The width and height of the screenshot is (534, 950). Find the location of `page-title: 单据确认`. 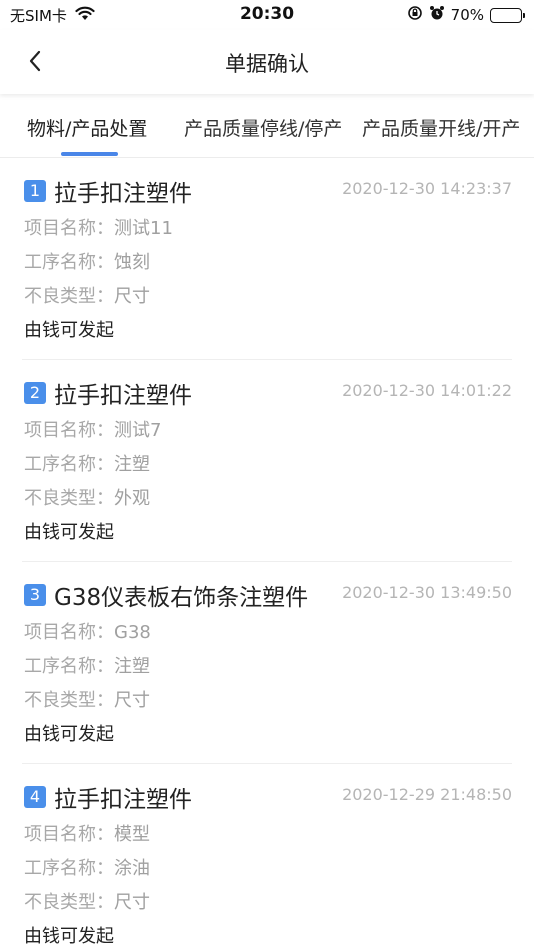

page-title: 单据确认 is located at coordinates (267, 64).